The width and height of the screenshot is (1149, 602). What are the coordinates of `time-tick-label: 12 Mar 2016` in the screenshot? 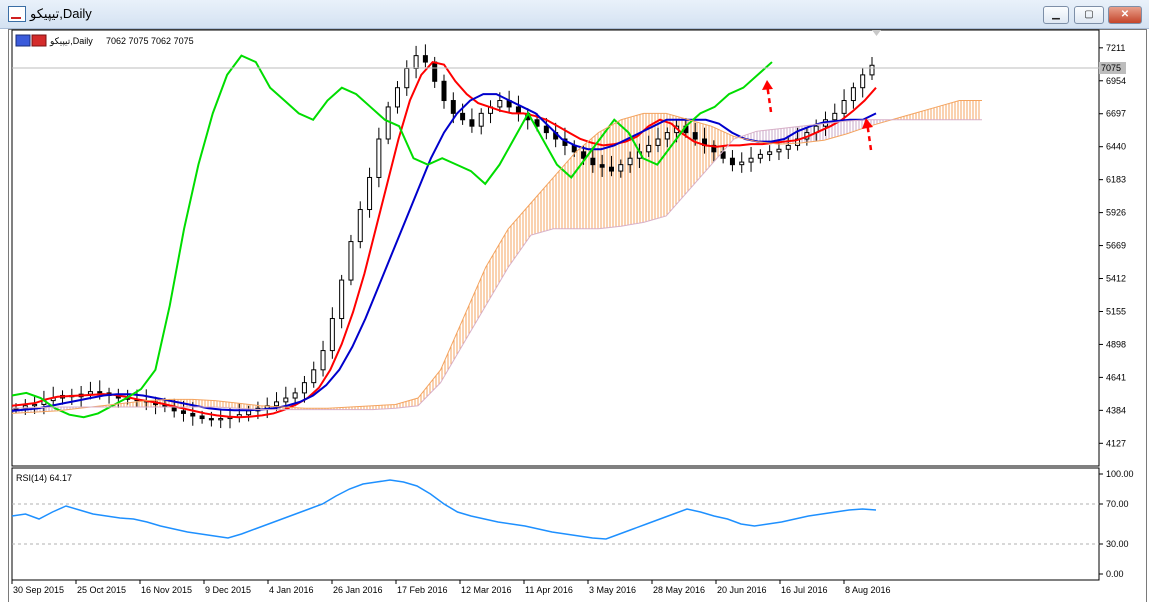 It's located at (486, 590).